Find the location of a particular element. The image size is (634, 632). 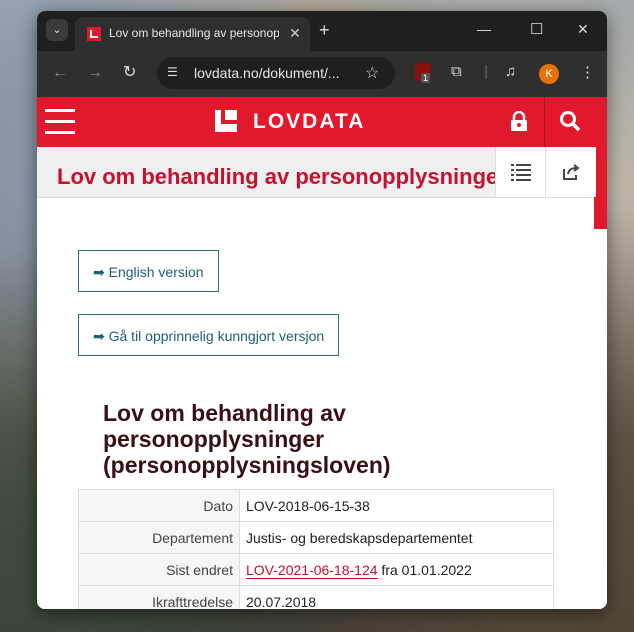

share-button is located at coordinates (570, 172).